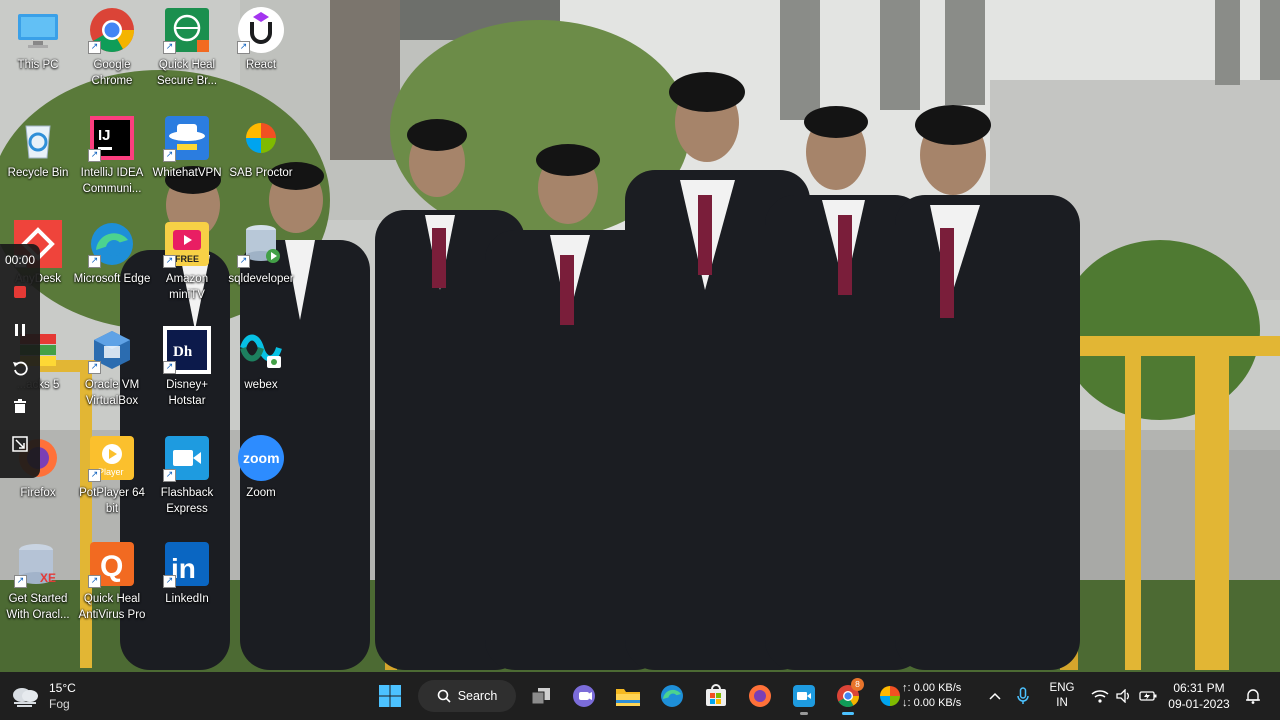 This screenshot has width=1280, height=720. I want to click on restart-icon, so click(20, 368).